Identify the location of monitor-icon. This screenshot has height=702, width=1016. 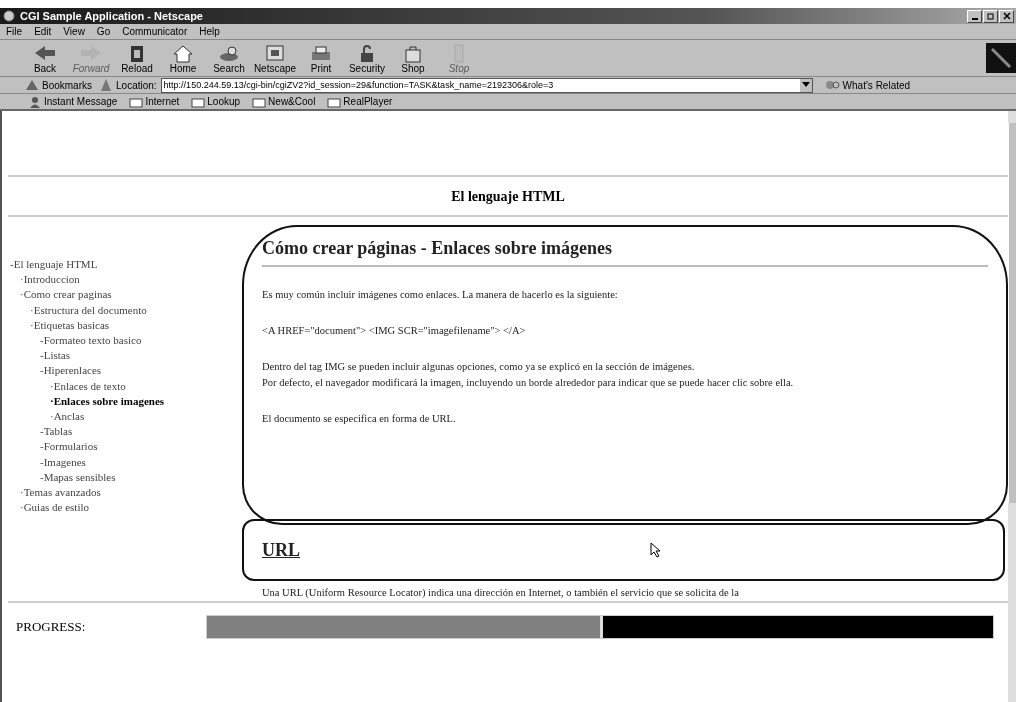
(275, 52).